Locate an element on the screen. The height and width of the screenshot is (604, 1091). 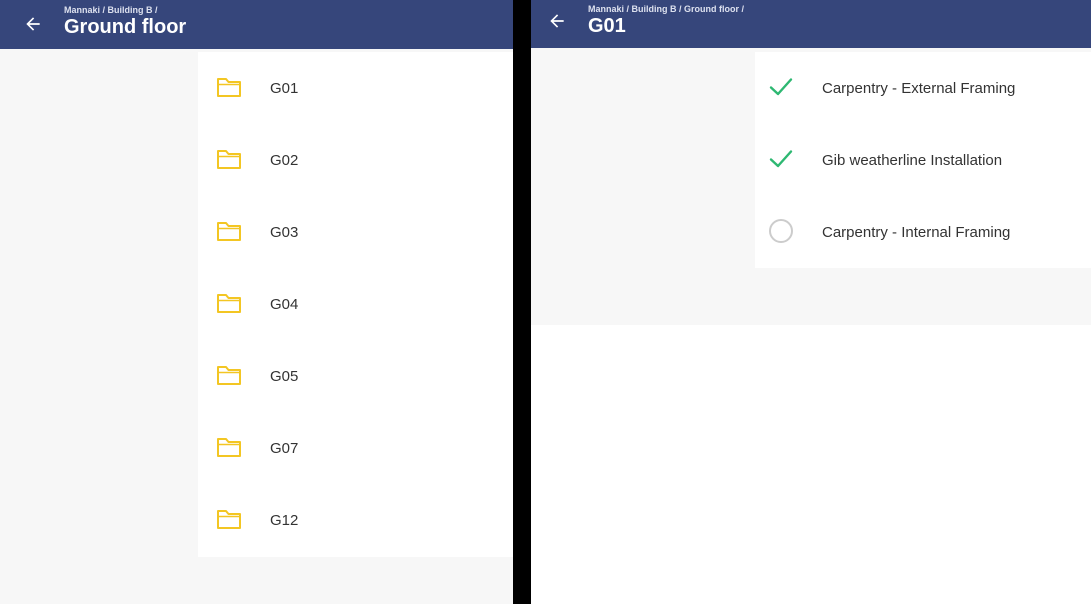
folder-label: G07 is located at coordinates (284, 448).